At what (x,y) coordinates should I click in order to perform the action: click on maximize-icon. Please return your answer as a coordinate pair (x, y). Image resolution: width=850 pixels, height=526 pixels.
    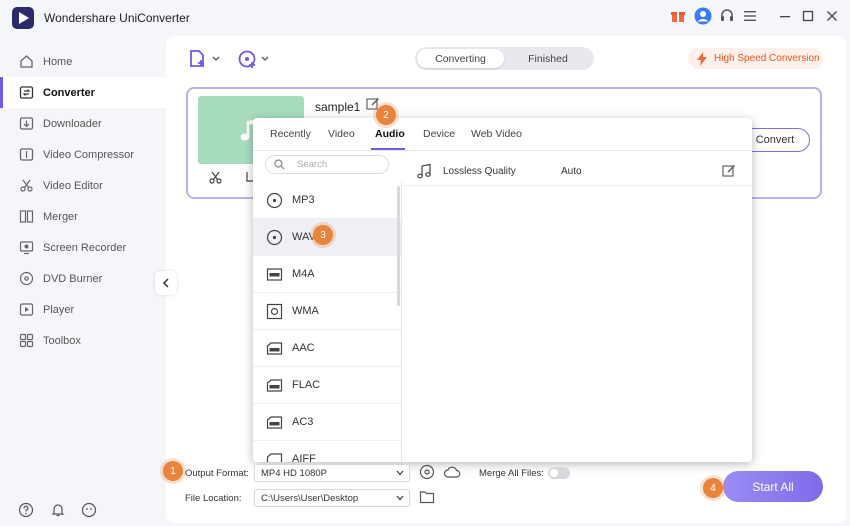
    Looking at the image, I should click on (808, 16).